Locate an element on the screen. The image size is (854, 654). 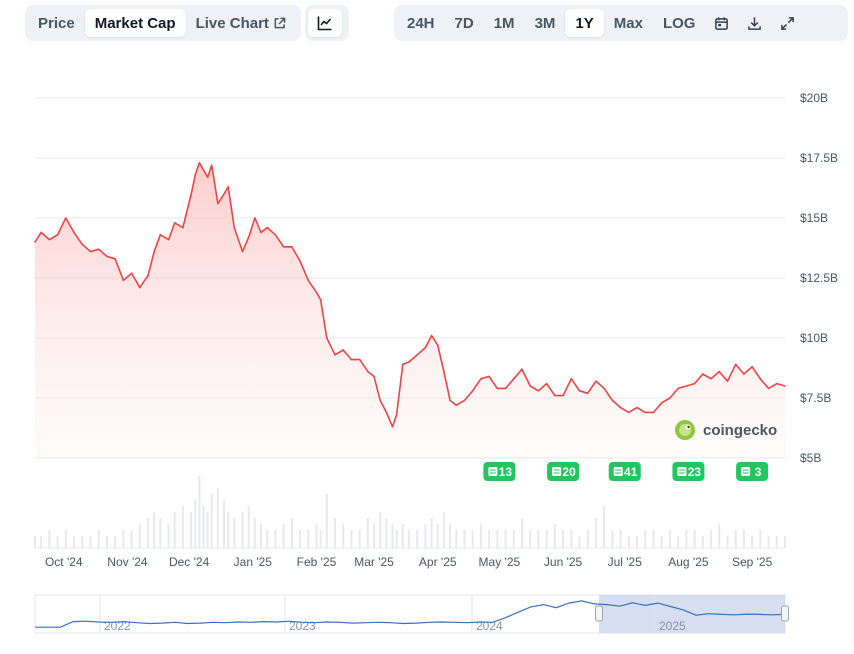
x-tick-label: Jul '25 is located at coordinates (625, 562).